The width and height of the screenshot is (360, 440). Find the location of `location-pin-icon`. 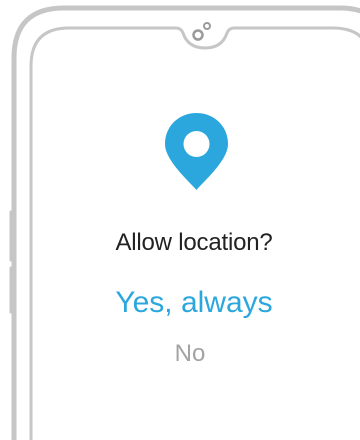

location-pin-icon is located at coordinates (196, 151).